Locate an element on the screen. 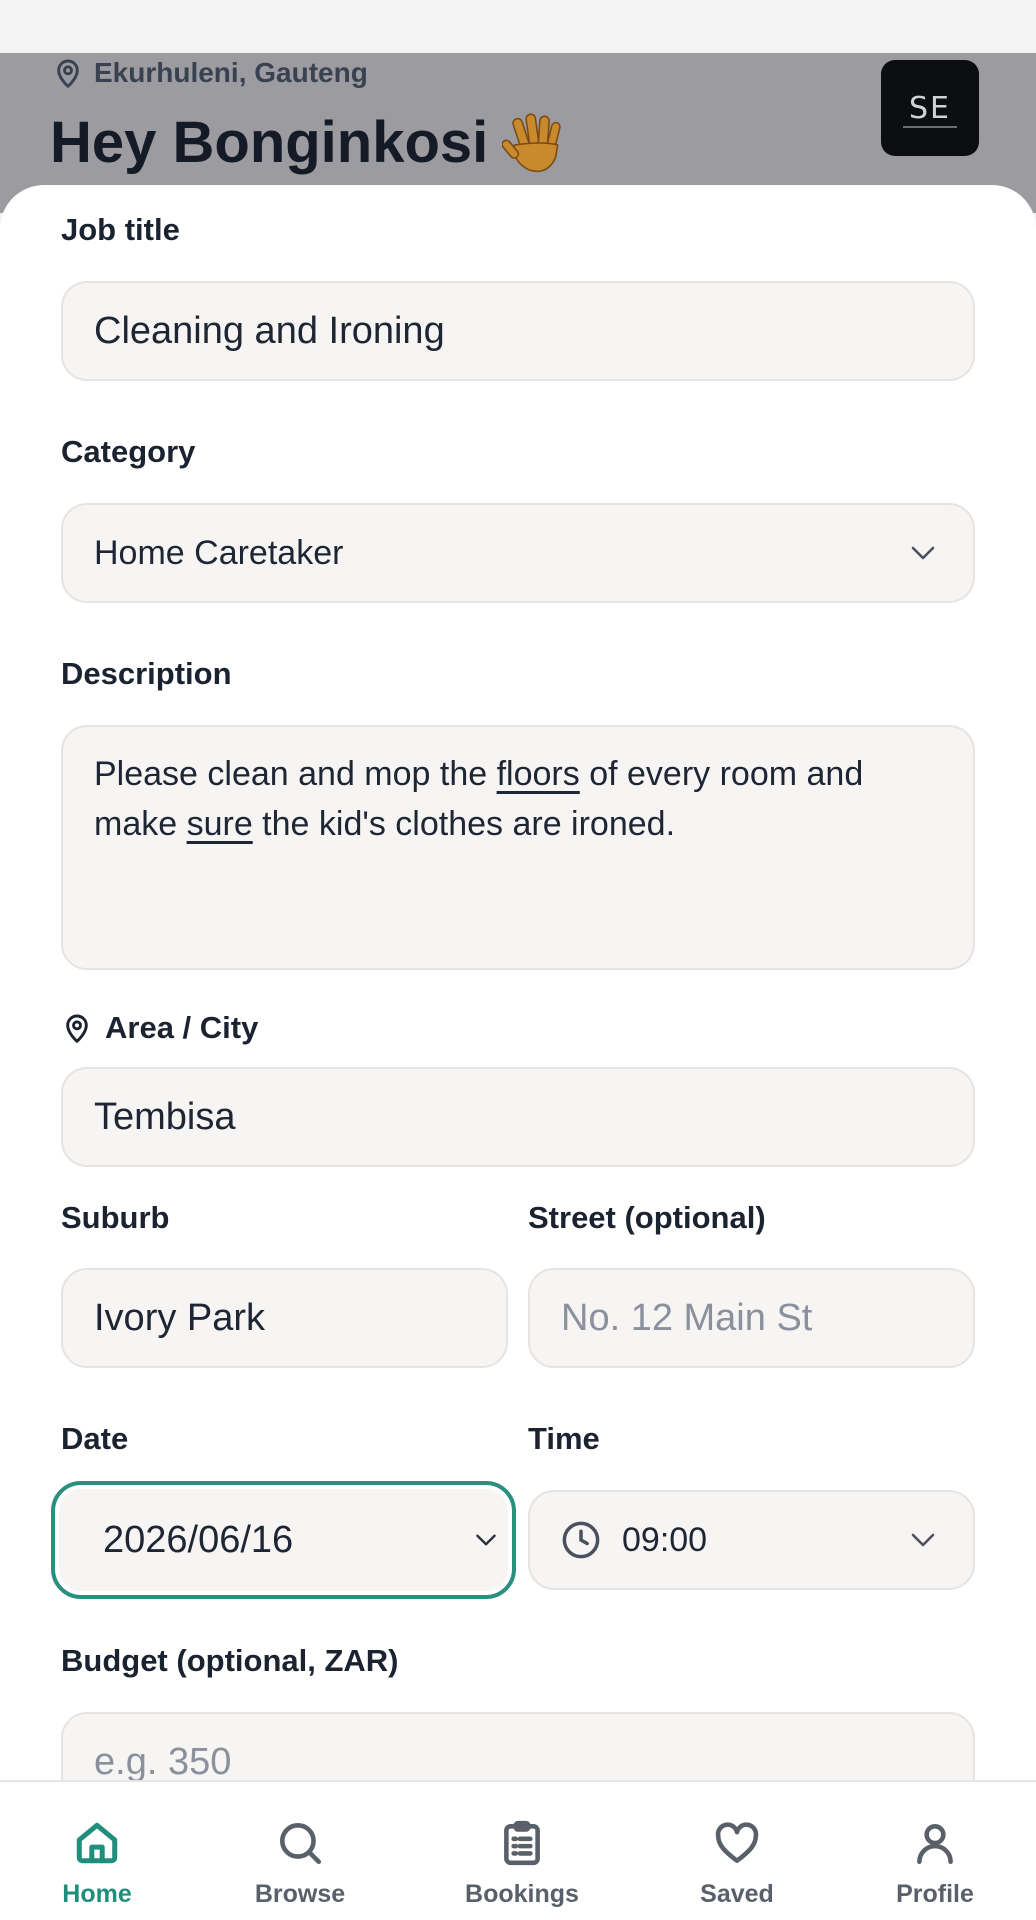 This screenshot has width=1036, height=1920. date-picker: 2026/06/16 is located at coordinates (283, 1540).